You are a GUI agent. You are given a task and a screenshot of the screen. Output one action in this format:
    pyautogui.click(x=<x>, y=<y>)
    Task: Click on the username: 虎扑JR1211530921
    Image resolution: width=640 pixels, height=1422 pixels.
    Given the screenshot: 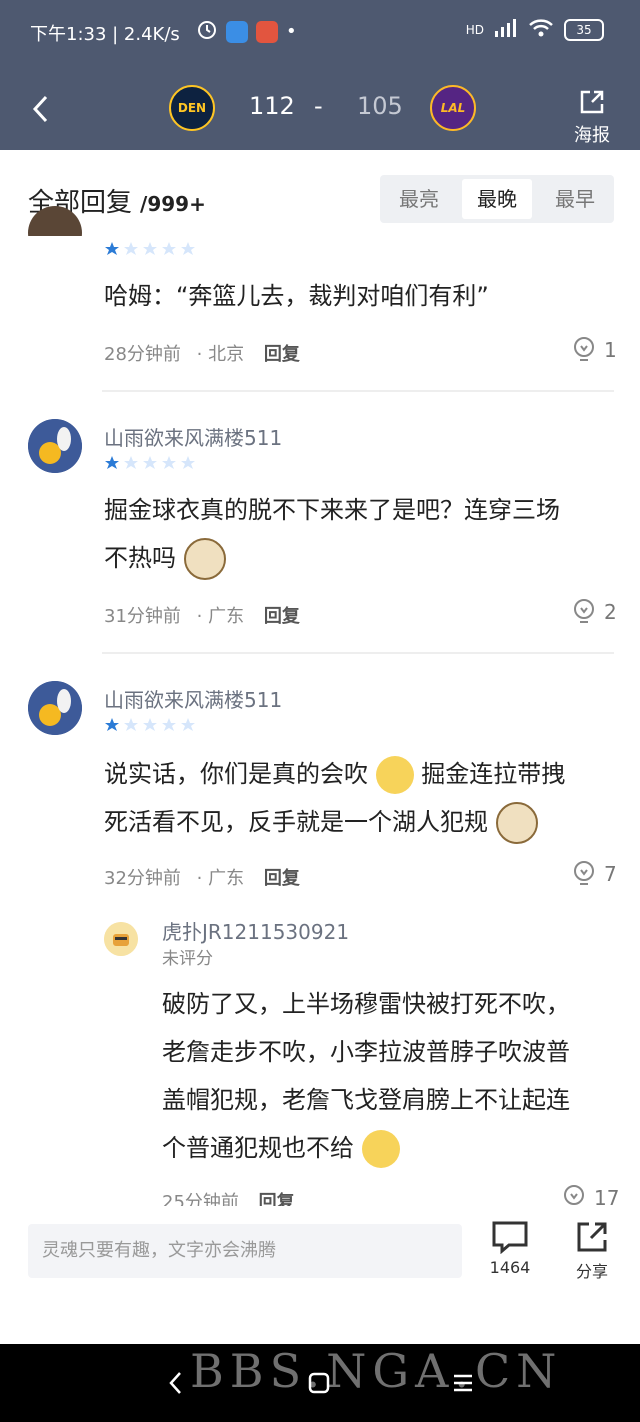 What is the action you would take?
    pyautogui.click(x=255, y=930)
    